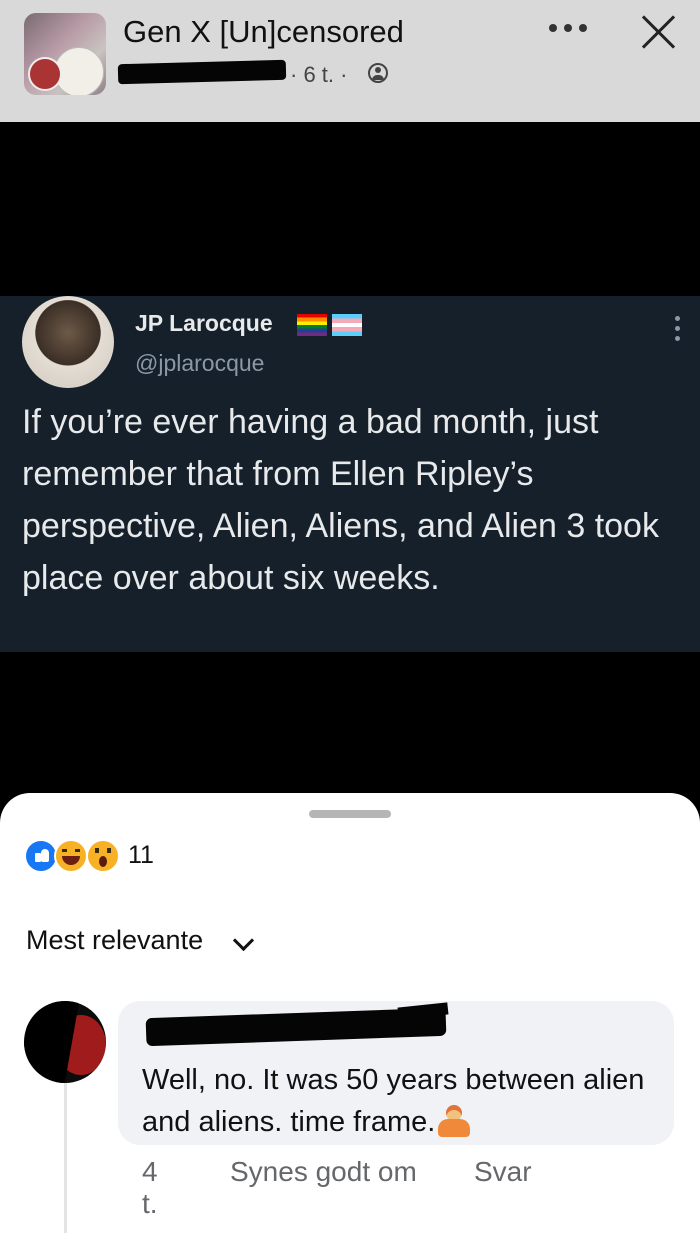 The image size is (700, 1243). Describe the element at coordinates (503, 1172) in the screenshot. I see `comment-reply-button: Svar` at that location.